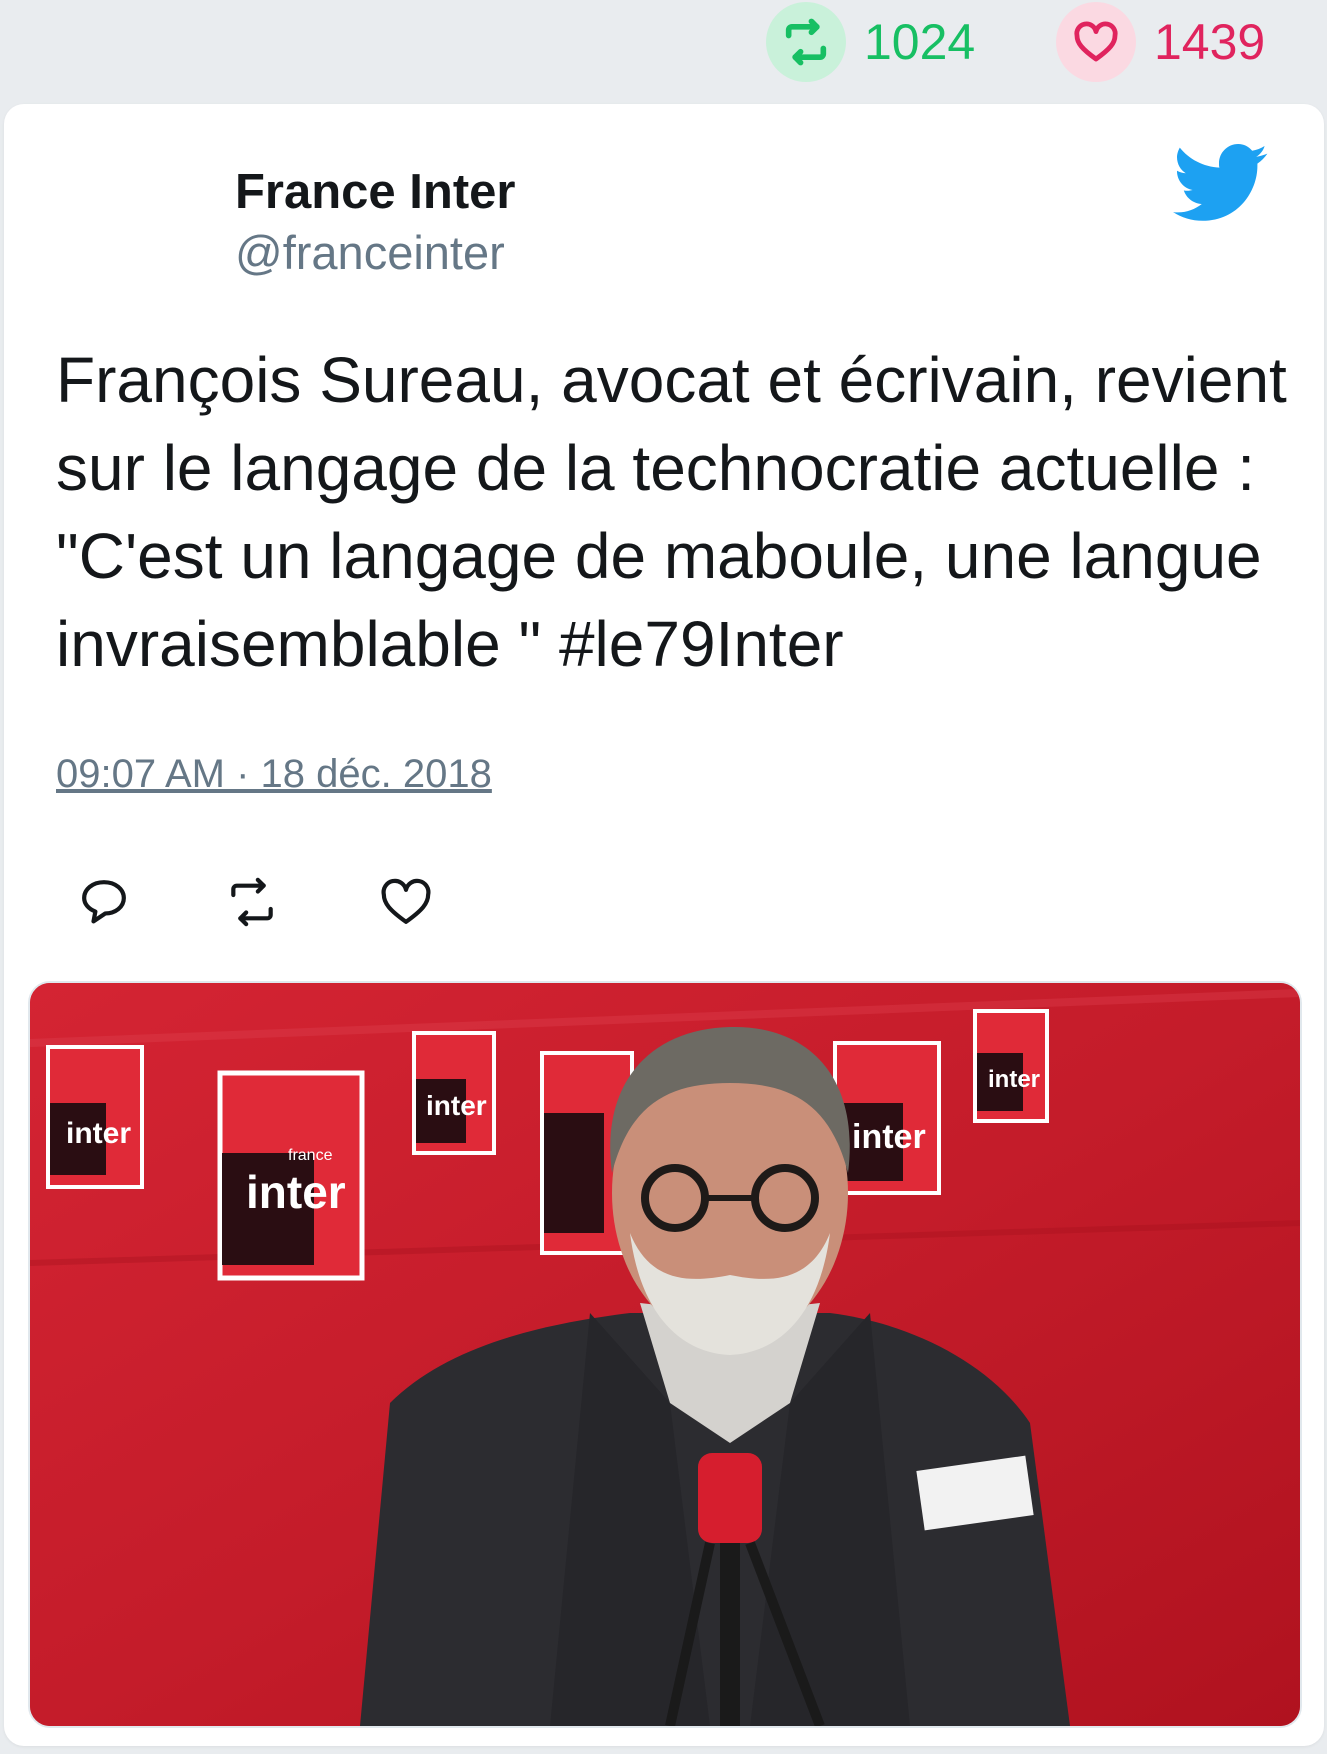 The height and width of the screenshot is (1754, 1327). What do you see at coordinates (310, 1155) in the screenshot?
I see `logo-small: france` at bounding box center [310, 1155].